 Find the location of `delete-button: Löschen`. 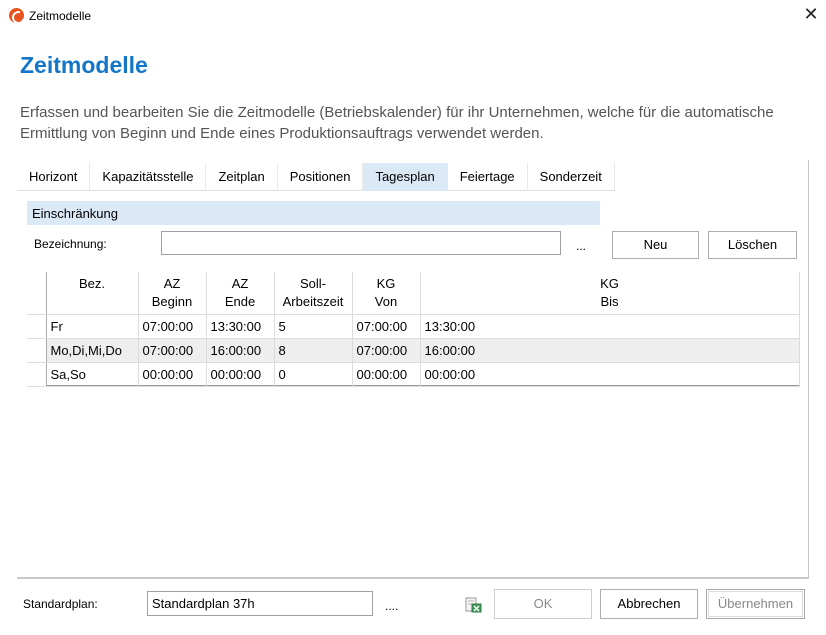

delete-button: Löschen is located at coordinates (752, 245).